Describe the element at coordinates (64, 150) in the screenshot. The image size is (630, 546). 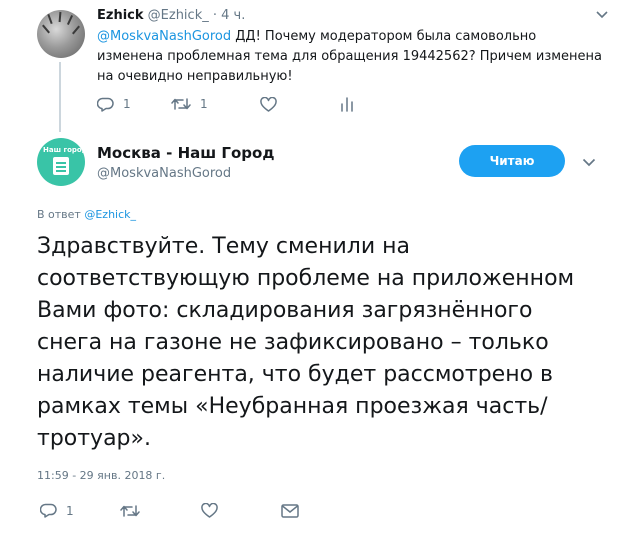
I see `avatar-logo-text: Наш город` at that location.